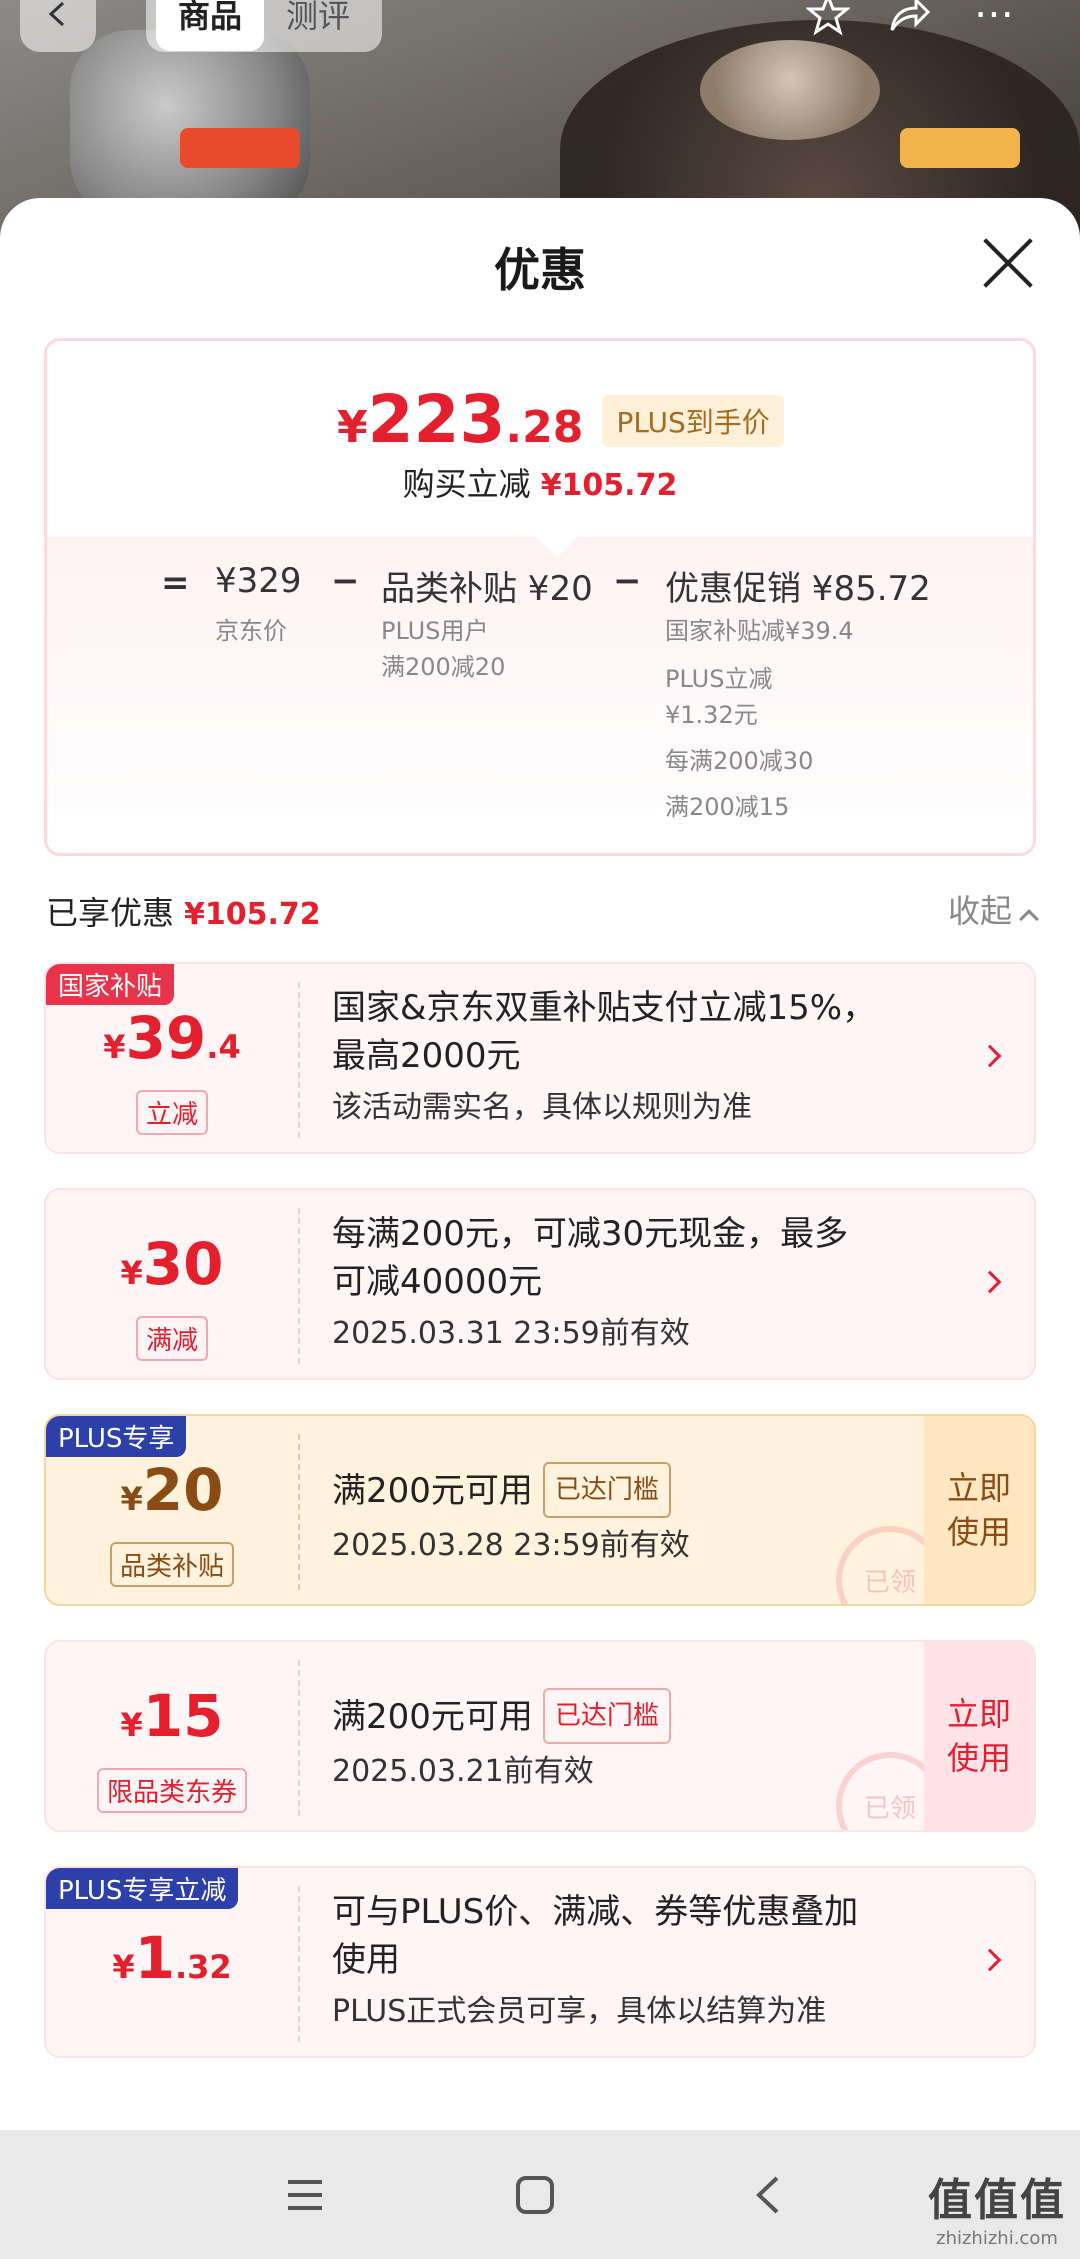 This screenshot has height=2259, width=1080. What do you see at coordinates (210, 25) in the screenshot?
I see `tab-goods: 商品` at bounding box center [210, 25].